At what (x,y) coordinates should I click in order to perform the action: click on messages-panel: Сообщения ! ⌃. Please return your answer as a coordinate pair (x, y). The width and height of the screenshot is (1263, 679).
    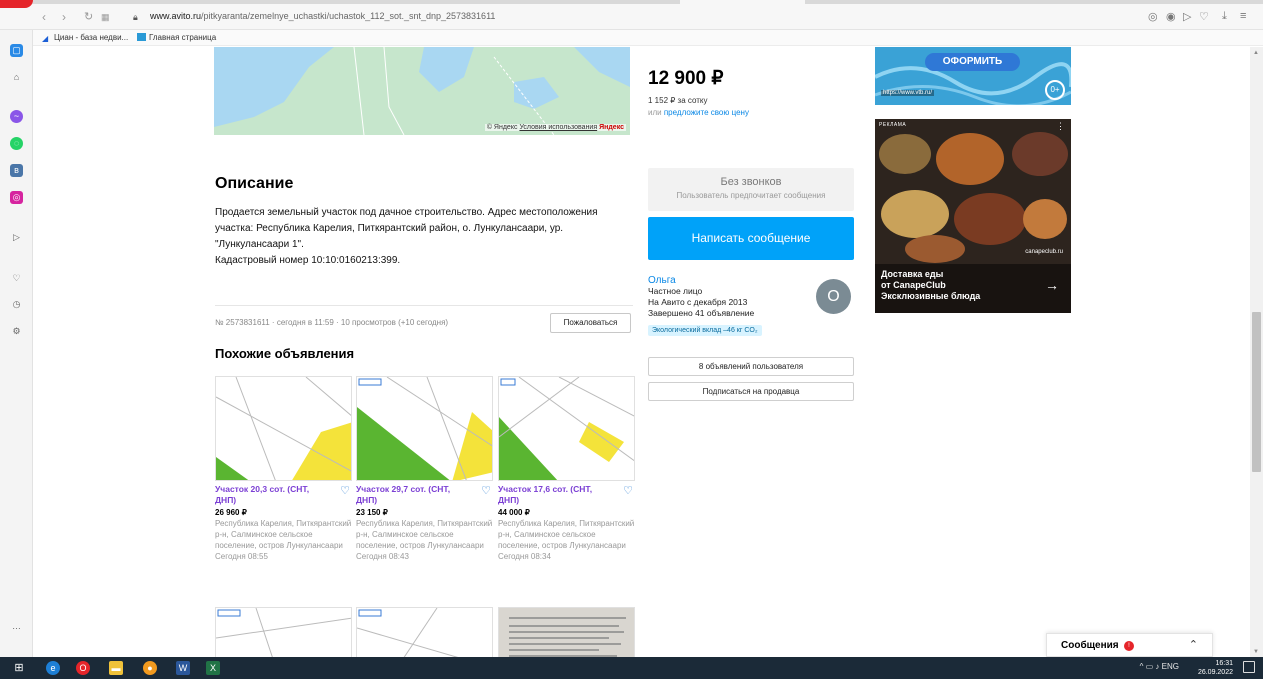
    Looking at the image, I should click on (1129, 645).